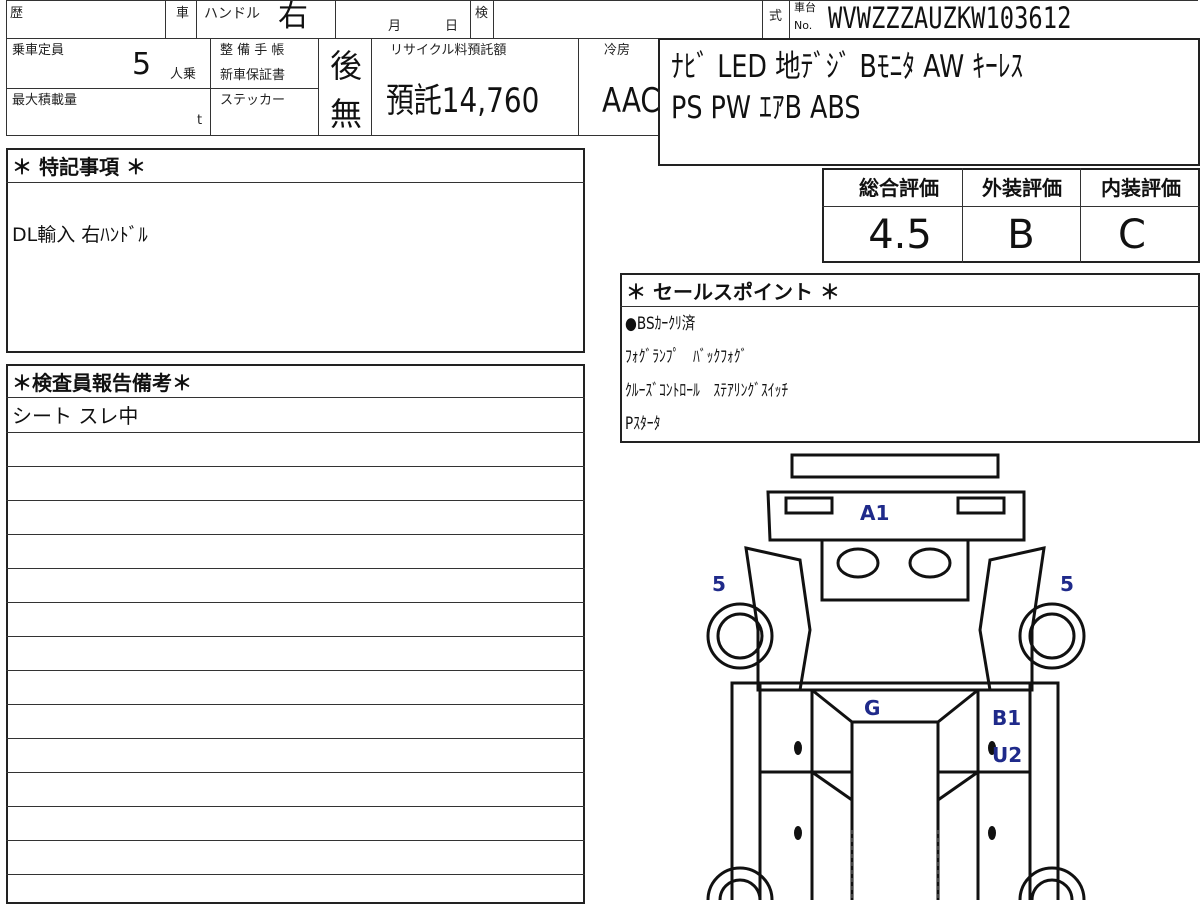 This screenshot has width=1200, height=904. I want to click on damage-mark-g: G, so click(872, 708).